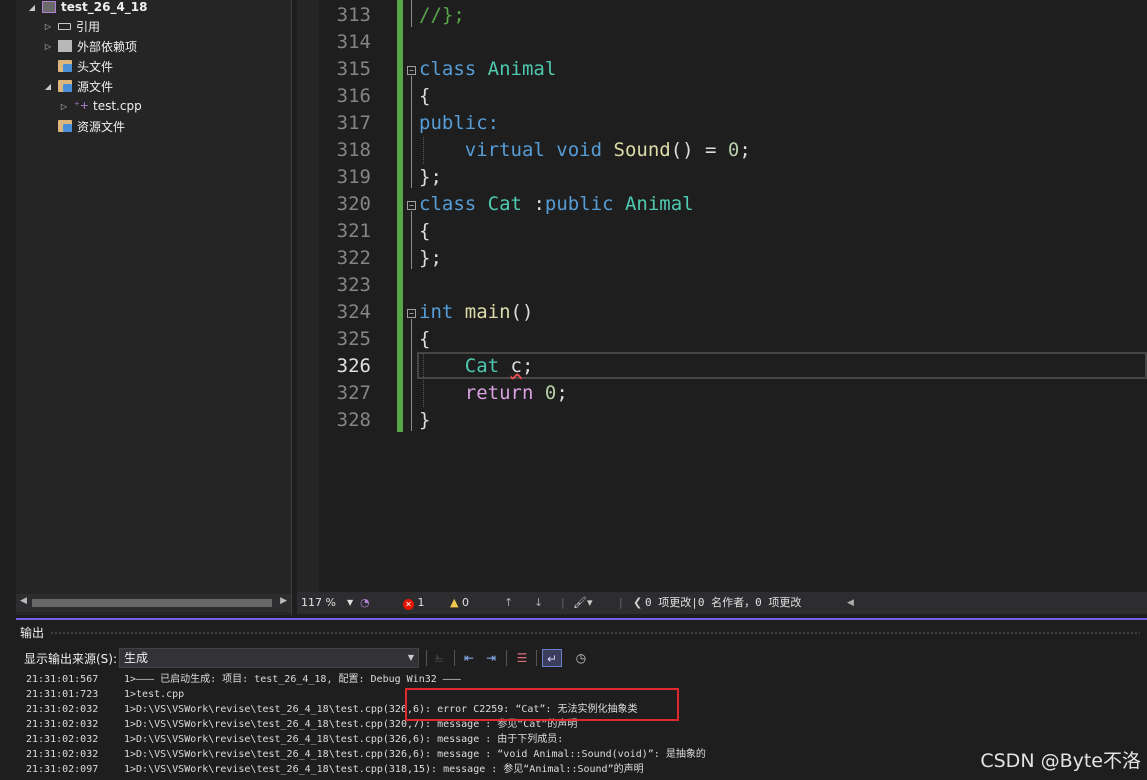 The height and width of the screenshot is (780, 1147). I want to click on output-title: 输出, so click(32, 633).